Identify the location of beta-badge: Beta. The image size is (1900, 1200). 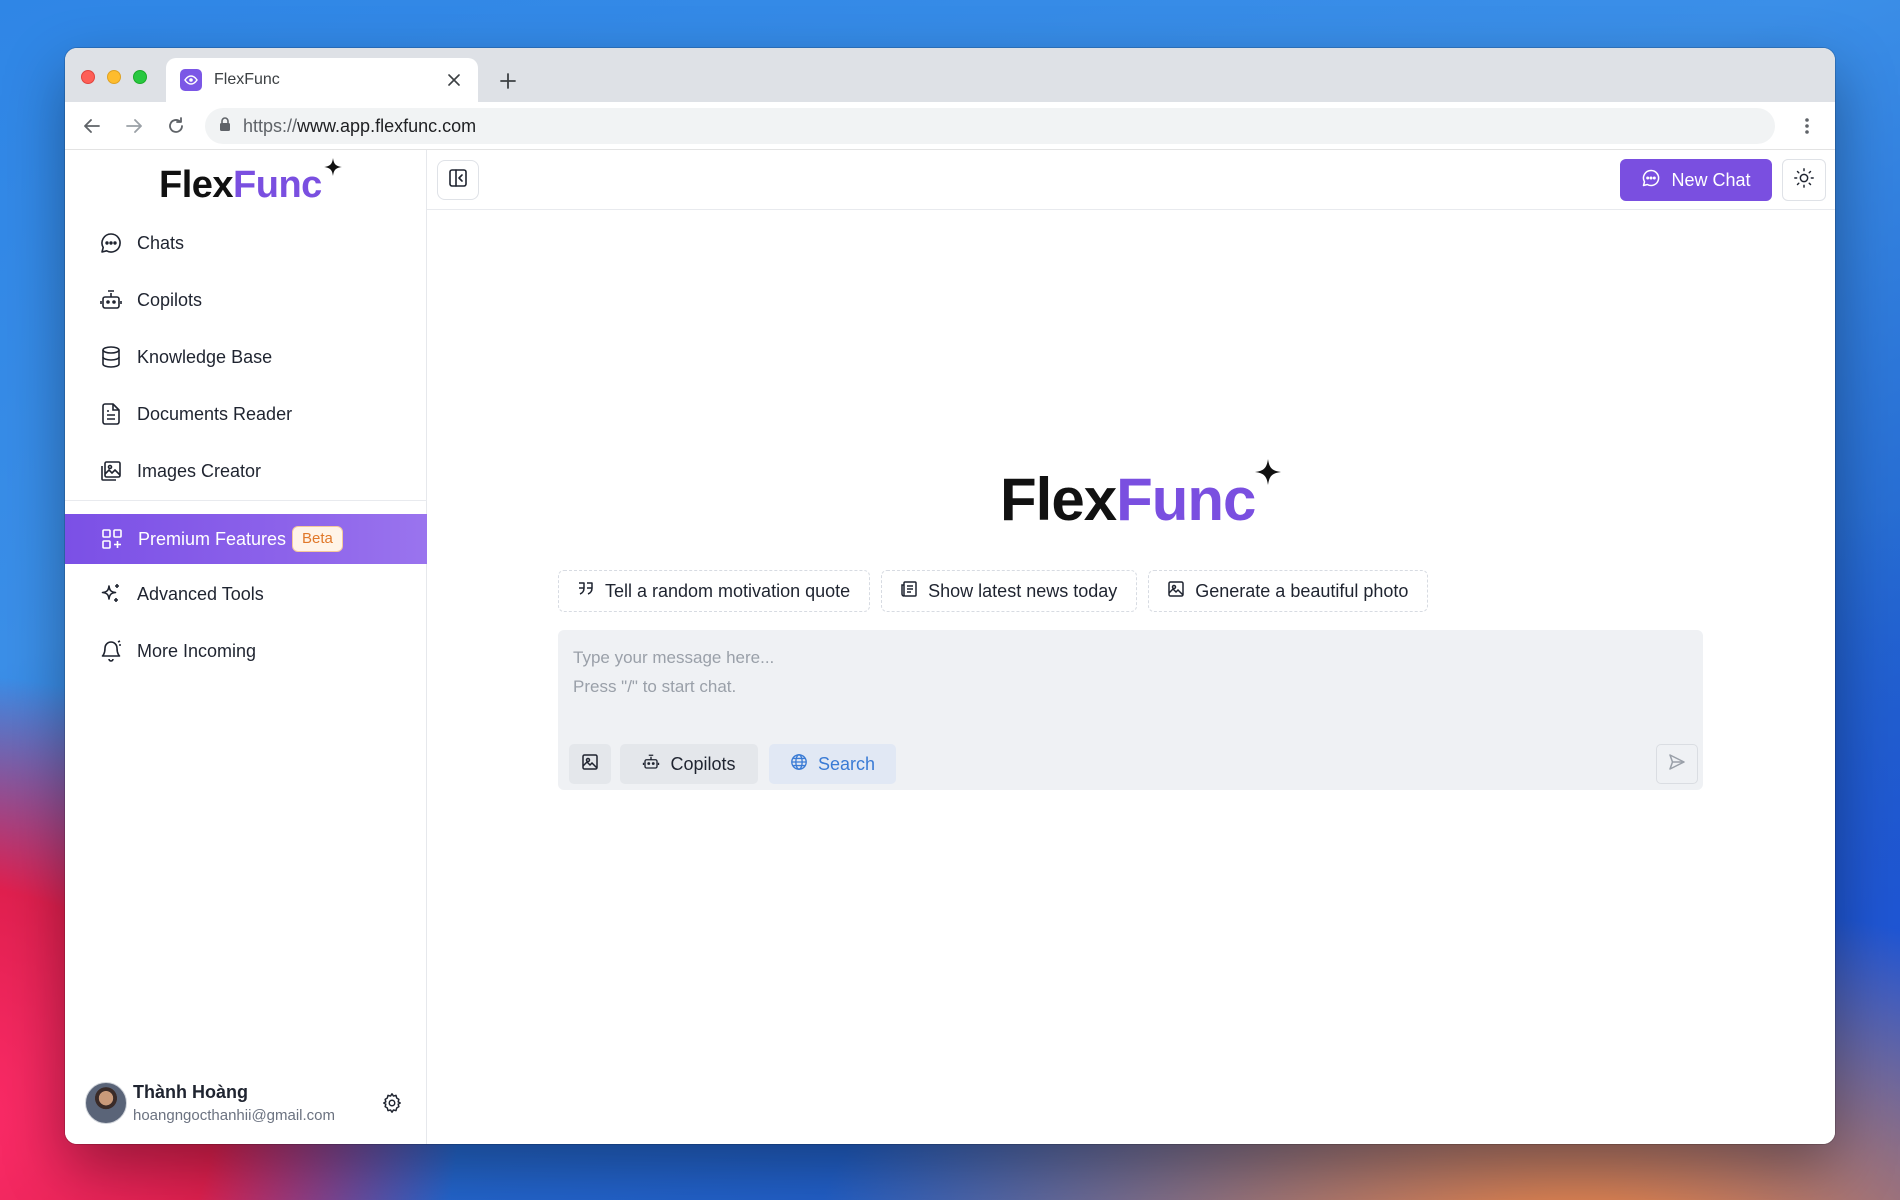
(317, 539).